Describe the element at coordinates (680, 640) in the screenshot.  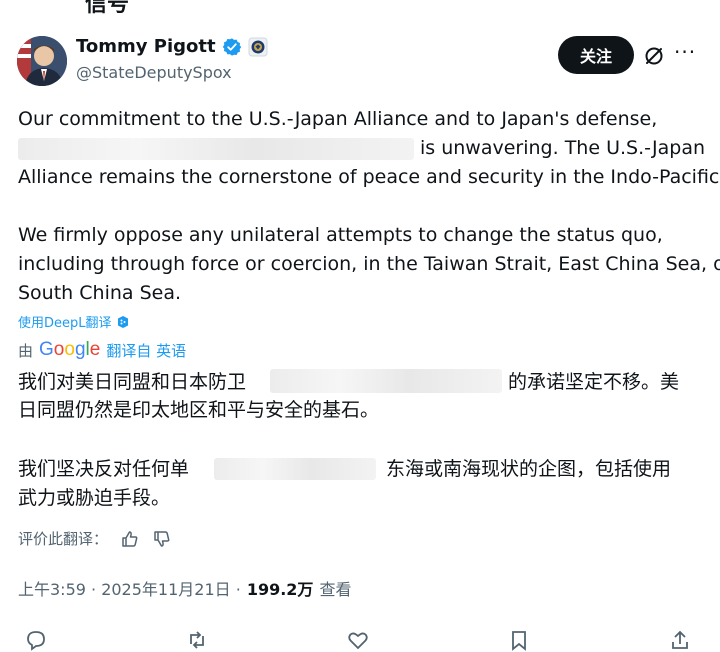
I see `share-icon` at that location.